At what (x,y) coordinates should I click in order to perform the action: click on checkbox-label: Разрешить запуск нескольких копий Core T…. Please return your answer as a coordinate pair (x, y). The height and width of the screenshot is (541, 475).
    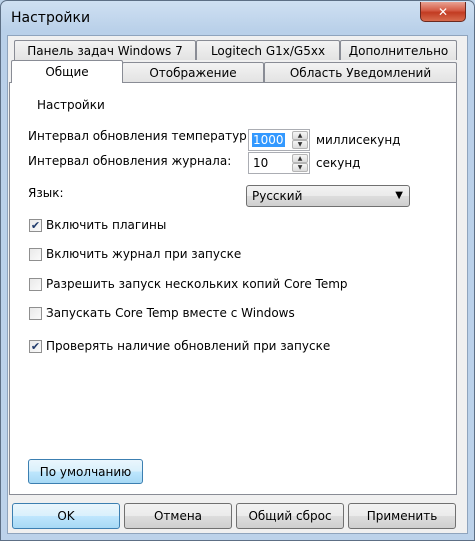
    Looking at the image, I should click on (197, 284).